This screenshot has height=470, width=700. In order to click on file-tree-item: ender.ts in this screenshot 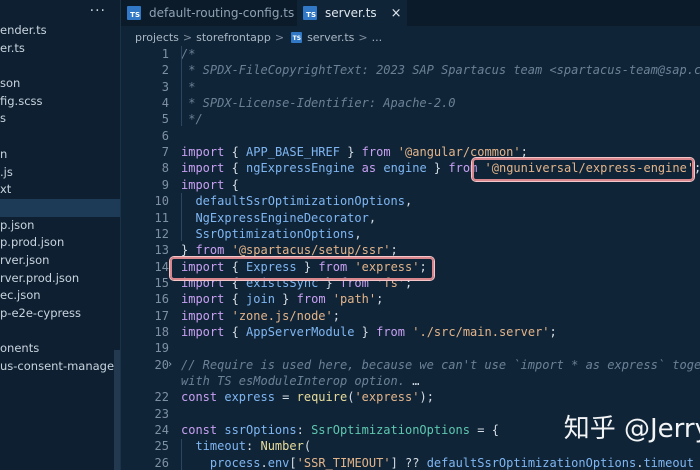, I will do `click(60, 31)`.